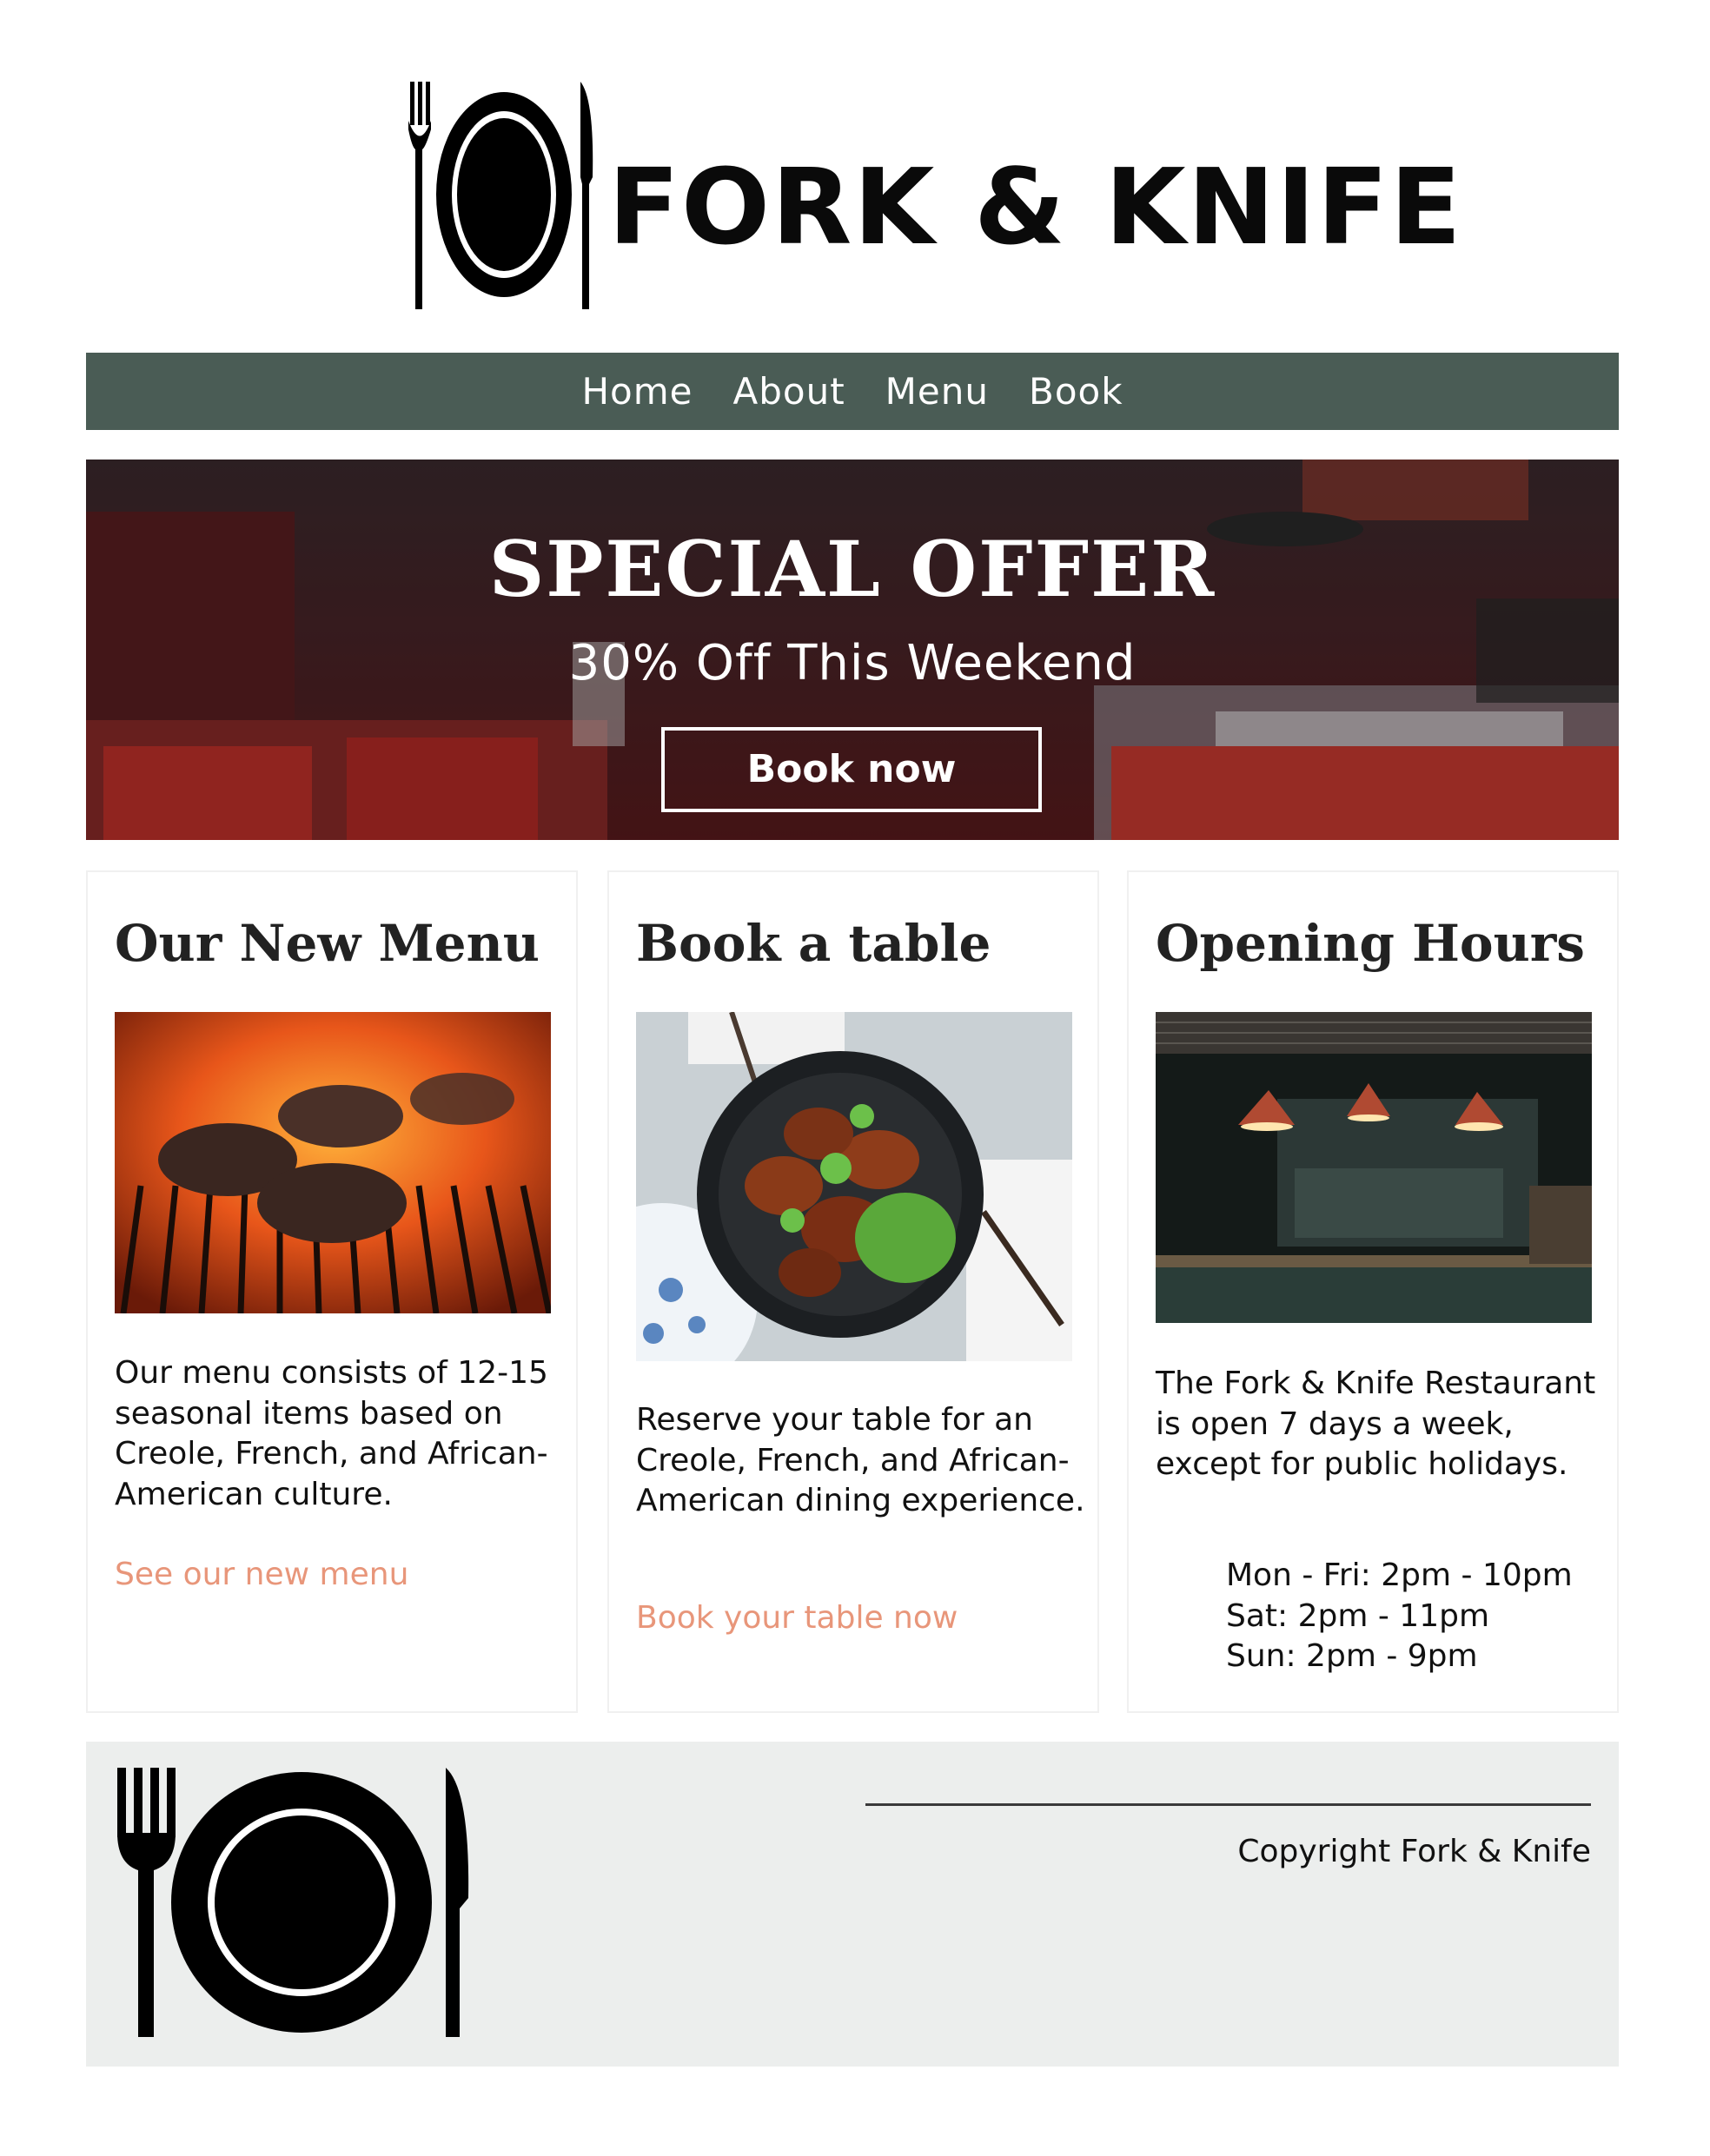 The image size is (1710, 2156). What do you see at coordinates (788, 391) in the screenshot?
I see `nav-about: About` at bounding box center [788, 391].